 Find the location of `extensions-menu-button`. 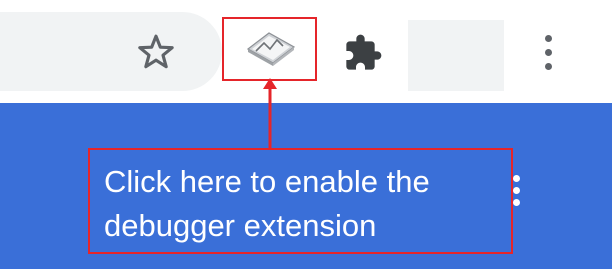

extensions-menu-button is located at coordinates (363, 53).